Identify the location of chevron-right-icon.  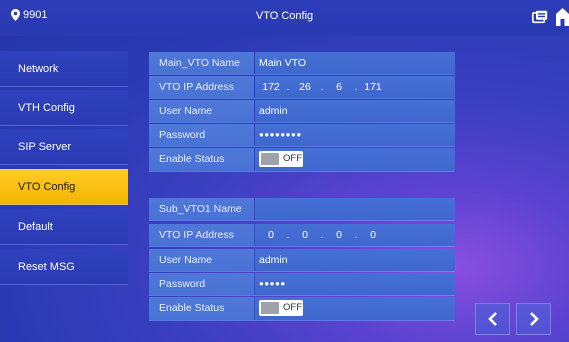
(534, 319).